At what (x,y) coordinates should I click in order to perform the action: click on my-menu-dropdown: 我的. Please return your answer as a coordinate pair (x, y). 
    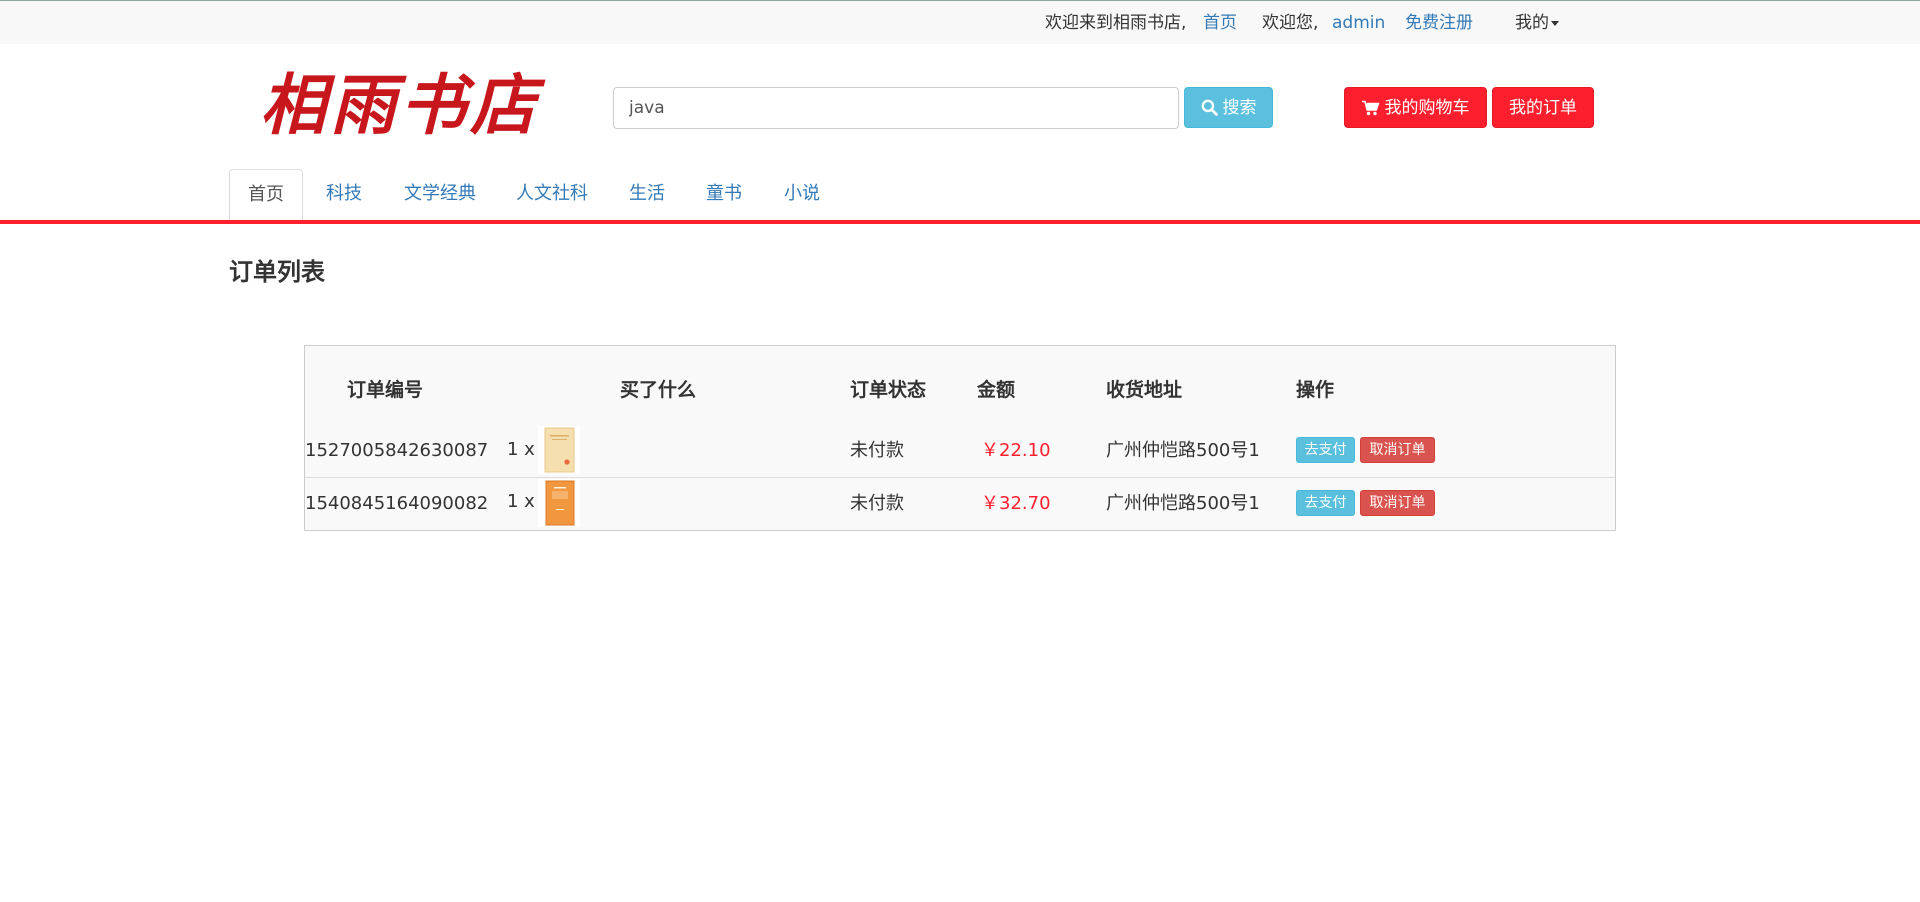
    Looking at the image, I should click on (1537, 23).